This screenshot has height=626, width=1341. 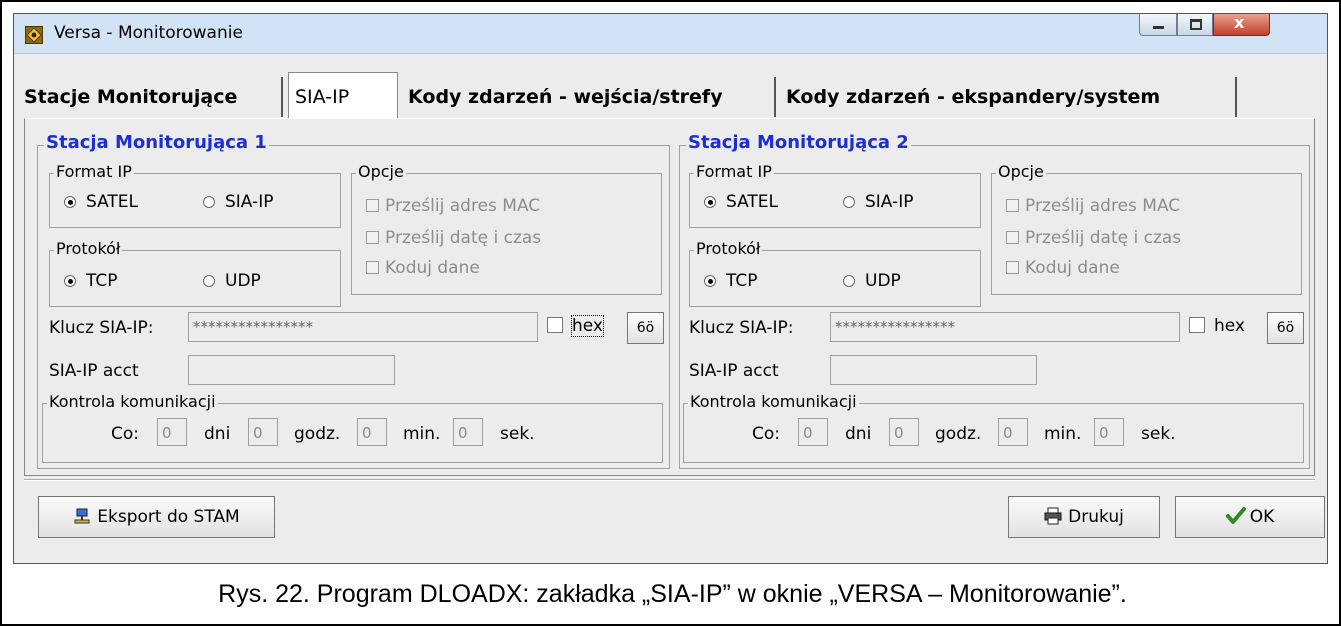 What do you see at coordinates (1235, 512) in the screenshot?
I see `checkmark-icon` at bounding box center [1235, 512].